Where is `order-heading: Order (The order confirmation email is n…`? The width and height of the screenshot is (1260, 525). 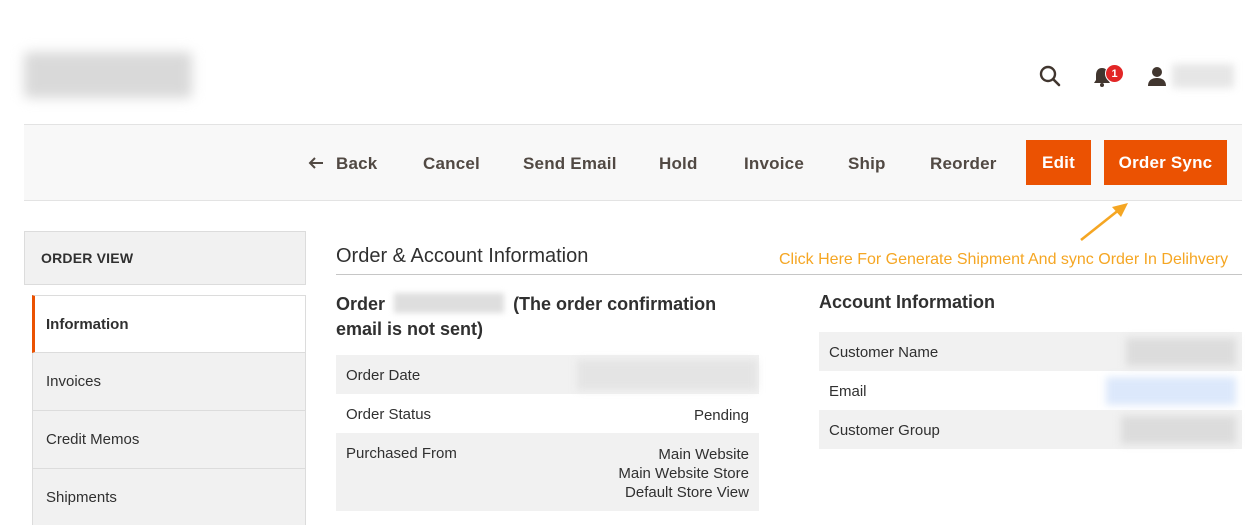 order-heading: Order (The order confirmation email is n… is located at coordinates (546, 317).